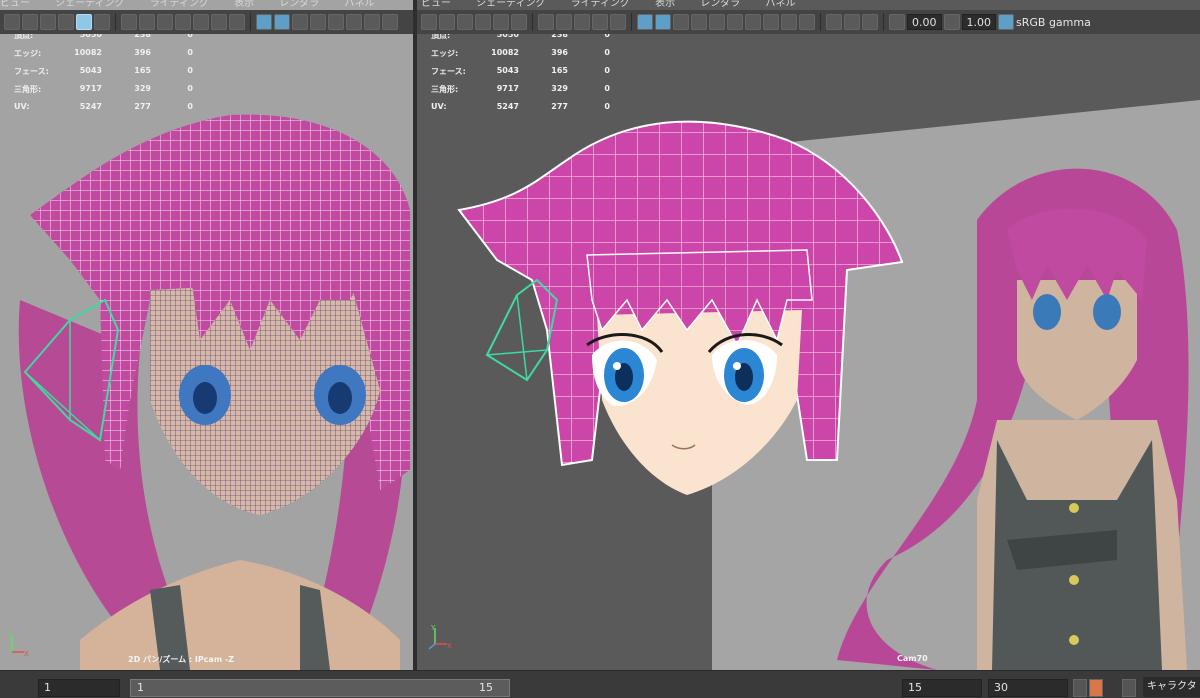  Describe the element at coordinates (834, 22) in the screenshot. I see `isolate-select-icon` at that location.